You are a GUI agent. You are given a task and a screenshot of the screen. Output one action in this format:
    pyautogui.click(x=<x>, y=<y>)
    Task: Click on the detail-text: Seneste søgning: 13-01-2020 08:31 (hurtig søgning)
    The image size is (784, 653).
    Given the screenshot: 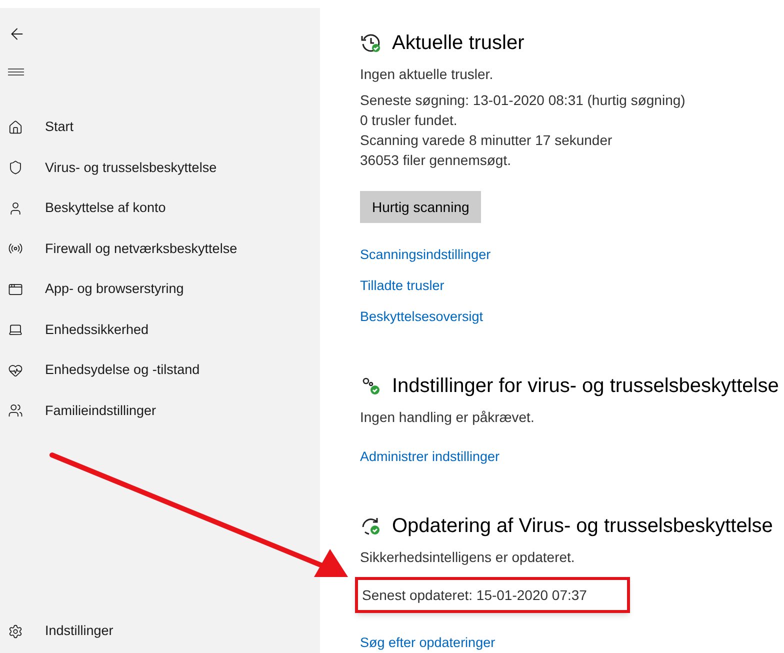 What is the action you would take?
    pyautogui.click(x=523, y=100)
    